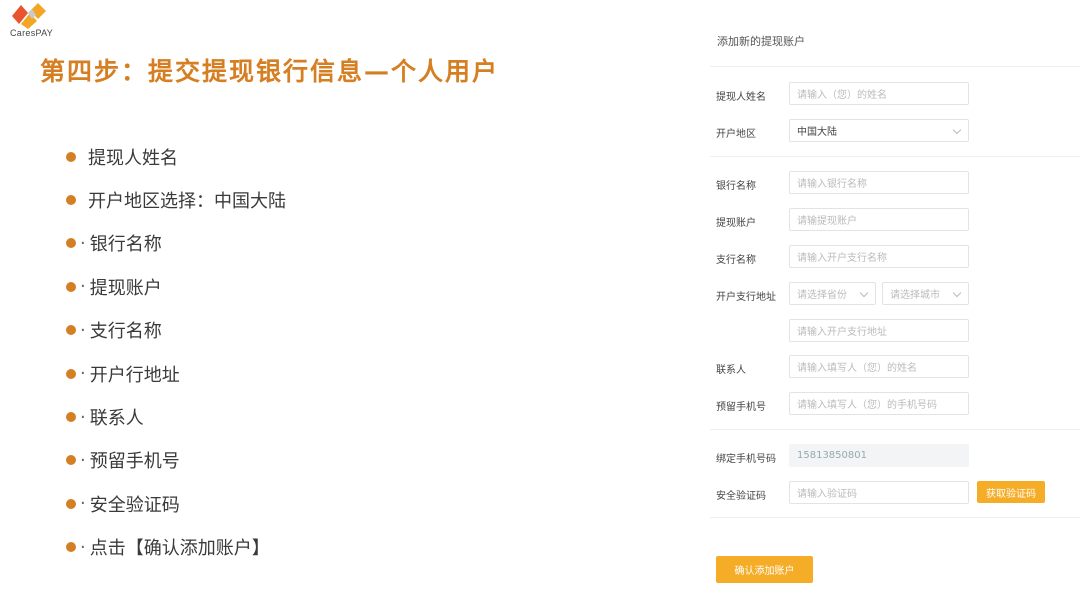  Describe the element at coordinates (736, 260) in the screenshot. I see `branch-label: 支行名称` at that location.